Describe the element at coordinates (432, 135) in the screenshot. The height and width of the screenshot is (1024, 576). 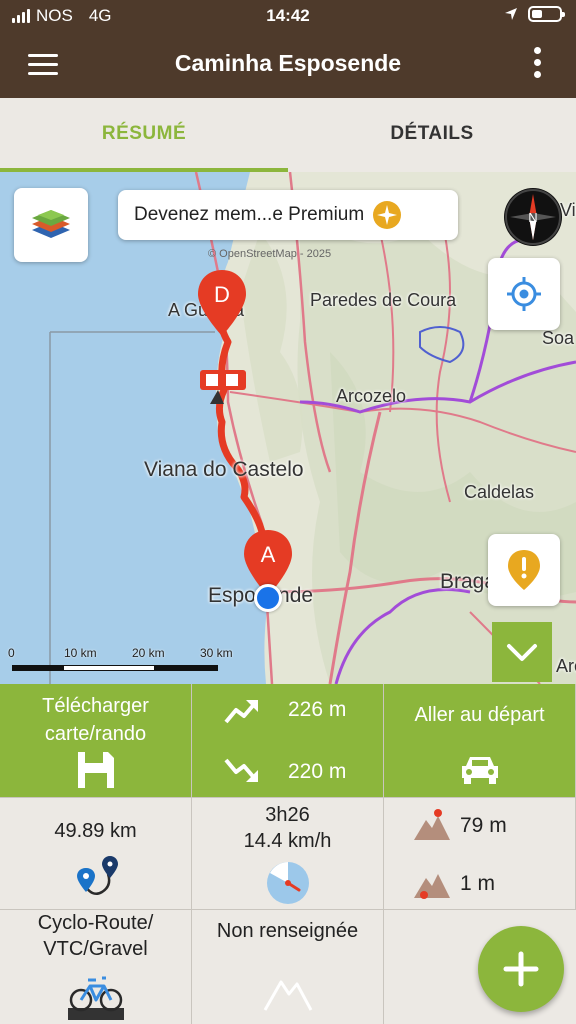
I see `tab-details: DÉTAILS` at that location.